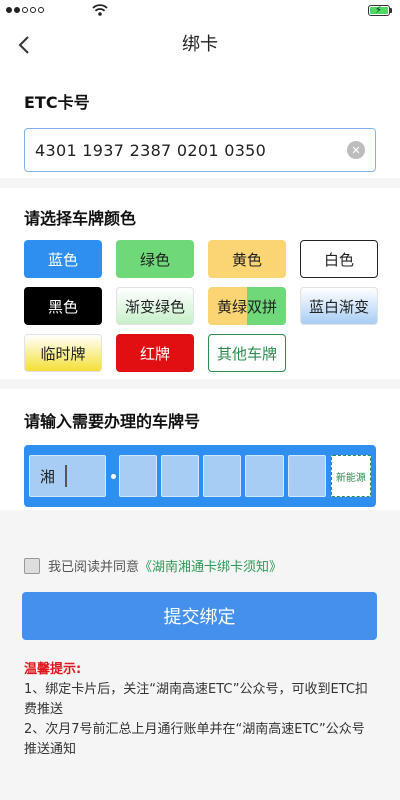 This screenshot has height=800, width=400. I want to click on etc-card-section: ETC卡号 4301 1937 2387 0201 0350 ✕, so click(200, 123).